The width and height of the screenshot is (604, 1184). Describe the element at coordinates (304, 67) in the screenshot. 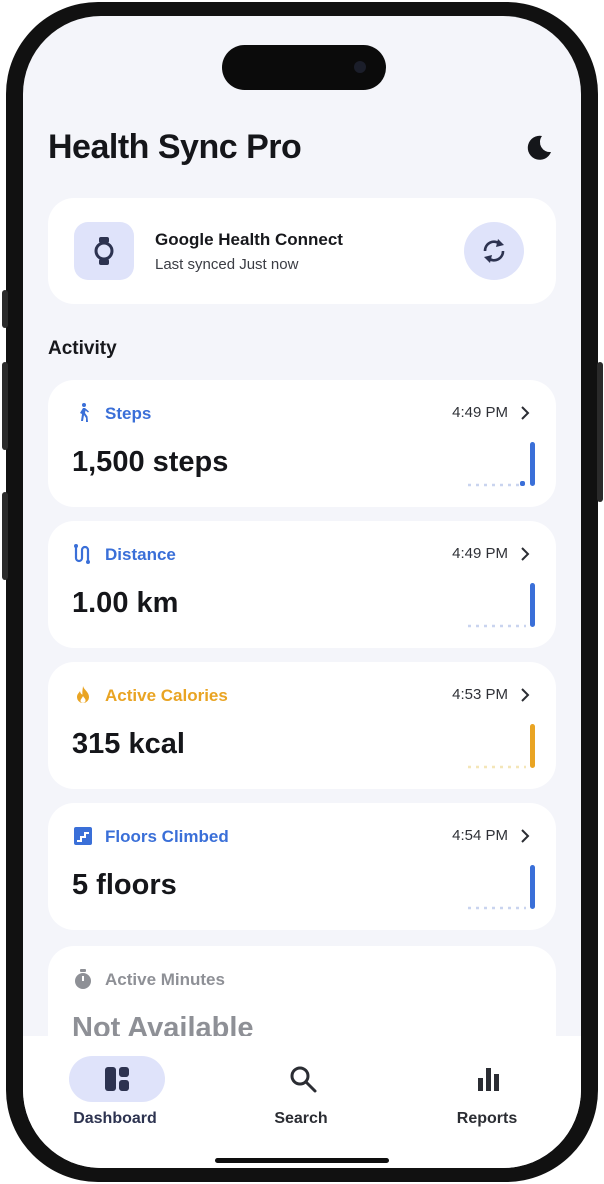

I see `dynamic-island` at that location.